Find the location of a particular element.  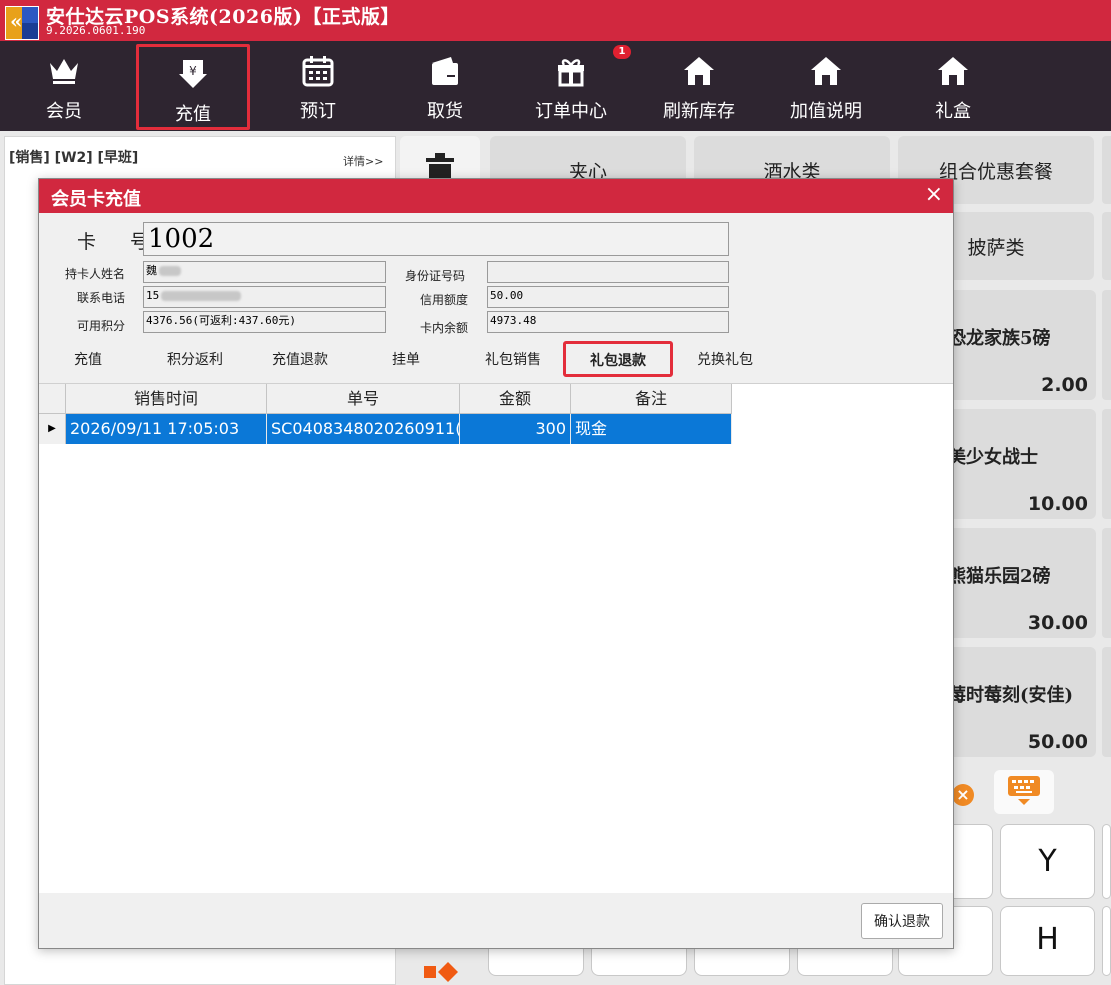

toolbar-pickup-button: 取货 is located at coordinates (445, 86).